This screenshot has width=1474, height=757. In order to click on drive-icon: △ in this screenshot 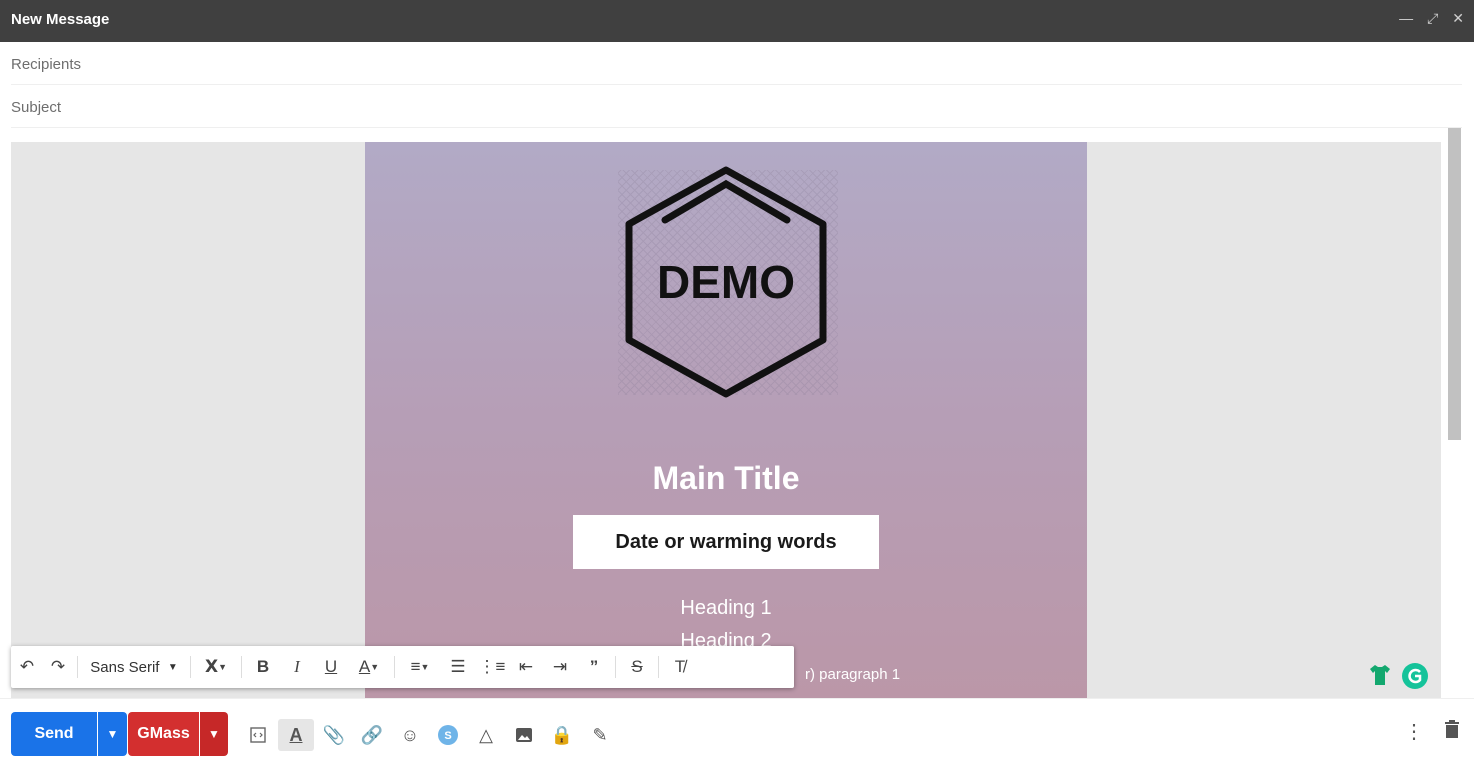, I will do `click(486, 735)`.